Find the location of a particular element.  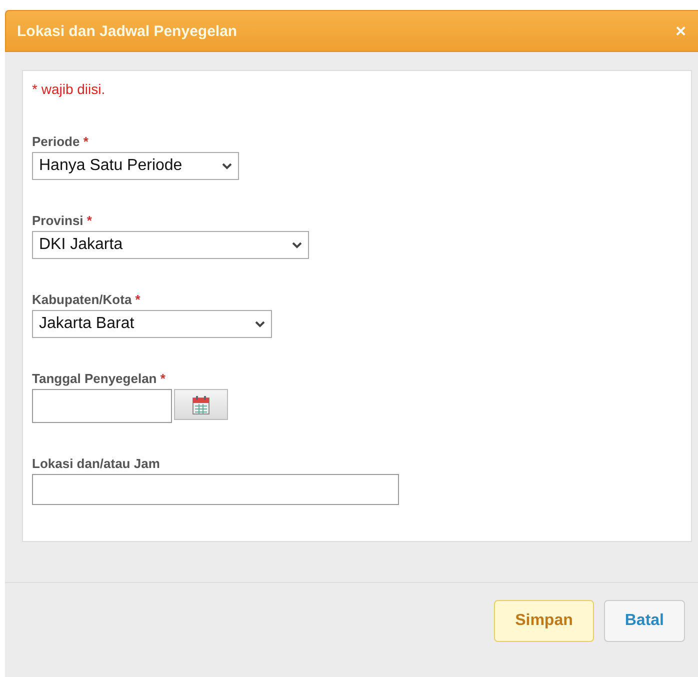

dropdown: Jakarta Barat is located at coordinates (152, 324).